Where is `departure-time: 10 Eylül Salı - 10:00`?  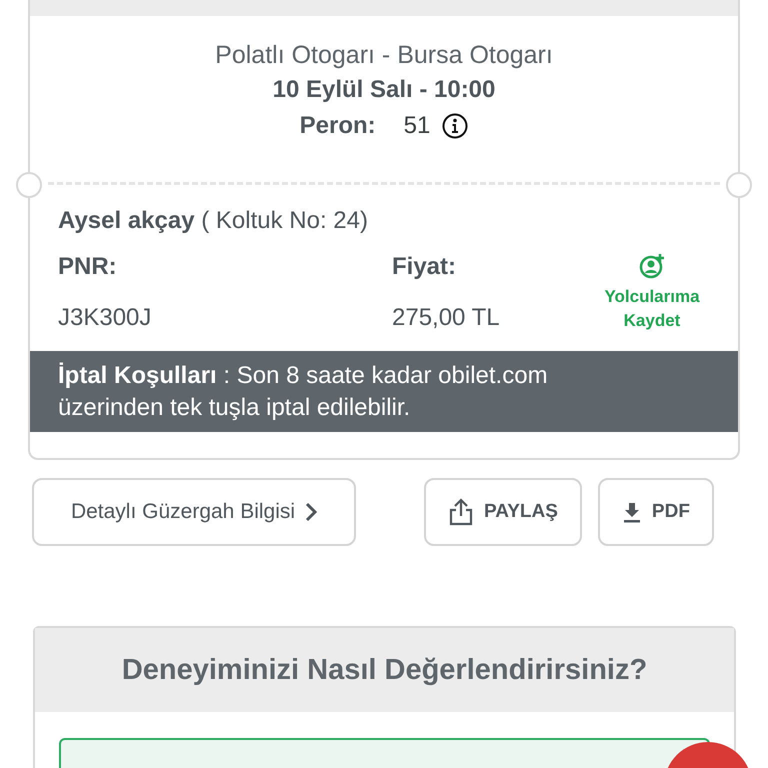 departure-time: 10 Eylül Salı - 10:00 is located at coordinates (384, 90).